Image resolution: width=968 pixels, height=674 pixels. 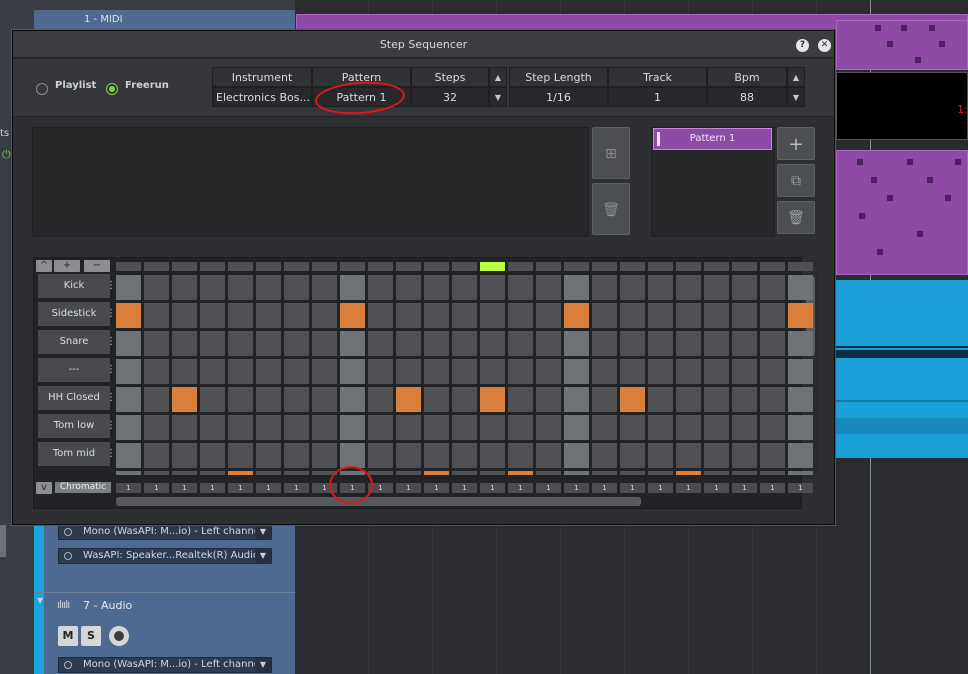 What do you see at coordinates (42, 89) in the screenshot?
I see `playlist-radio` at bounding box center [42, 89].